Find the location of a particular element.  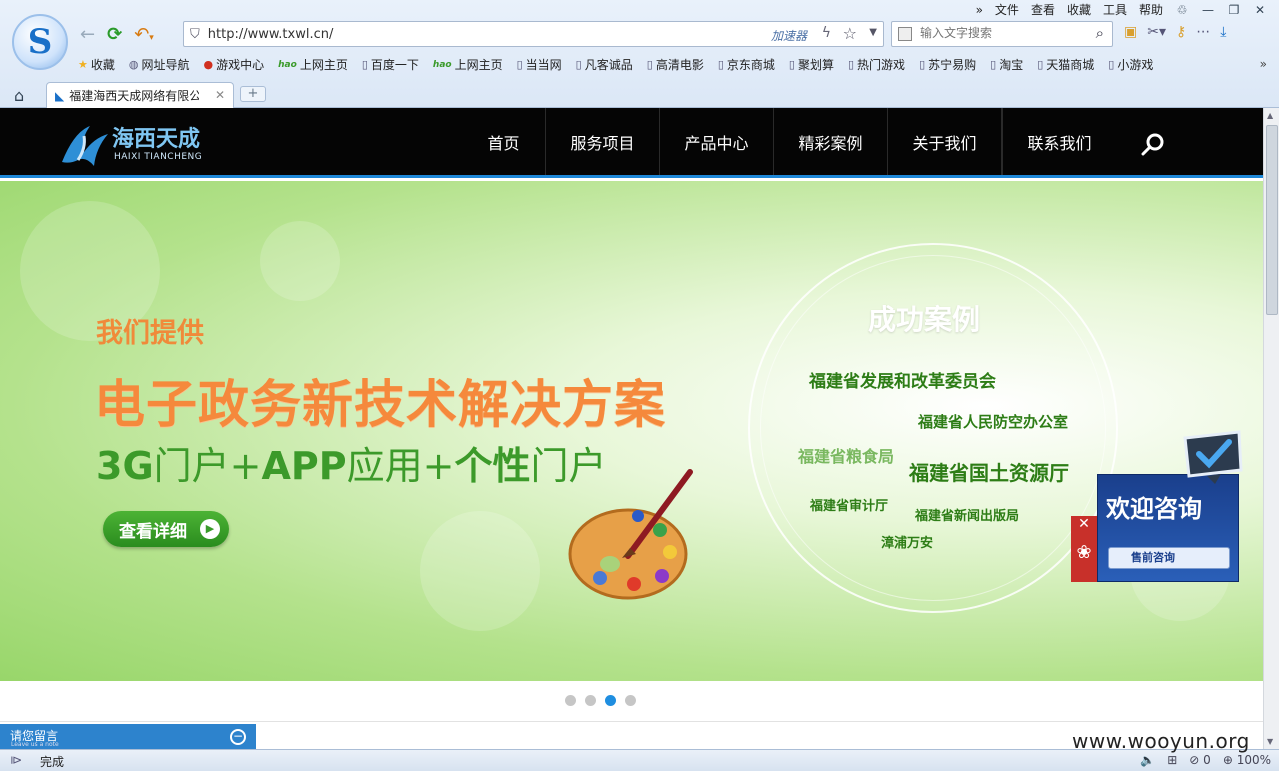

new-tab-button: + is located at coordinates (253, 94).